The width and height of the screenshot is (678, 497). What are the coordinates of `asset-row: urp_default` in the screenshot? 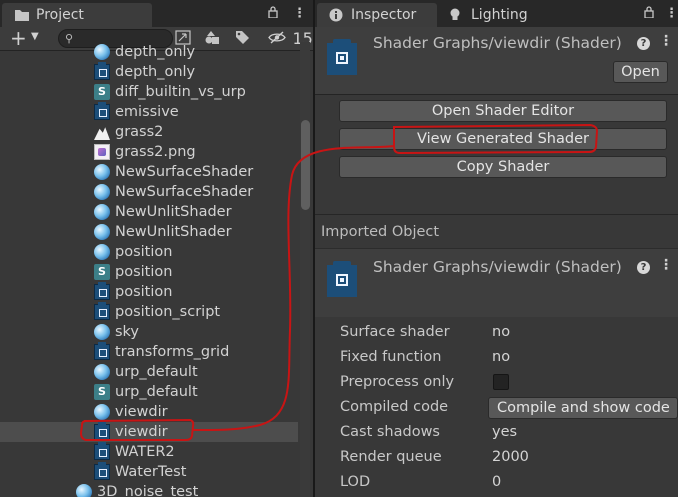 It's located at (149, 372).